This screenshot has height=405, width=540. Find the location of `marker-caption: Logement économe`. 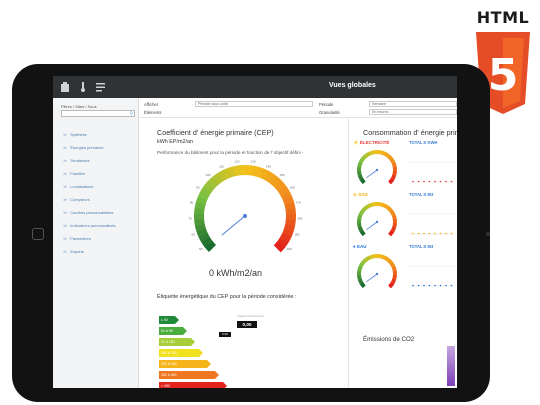

marker-caption: Logement économe is located at coordinates (250, 316).